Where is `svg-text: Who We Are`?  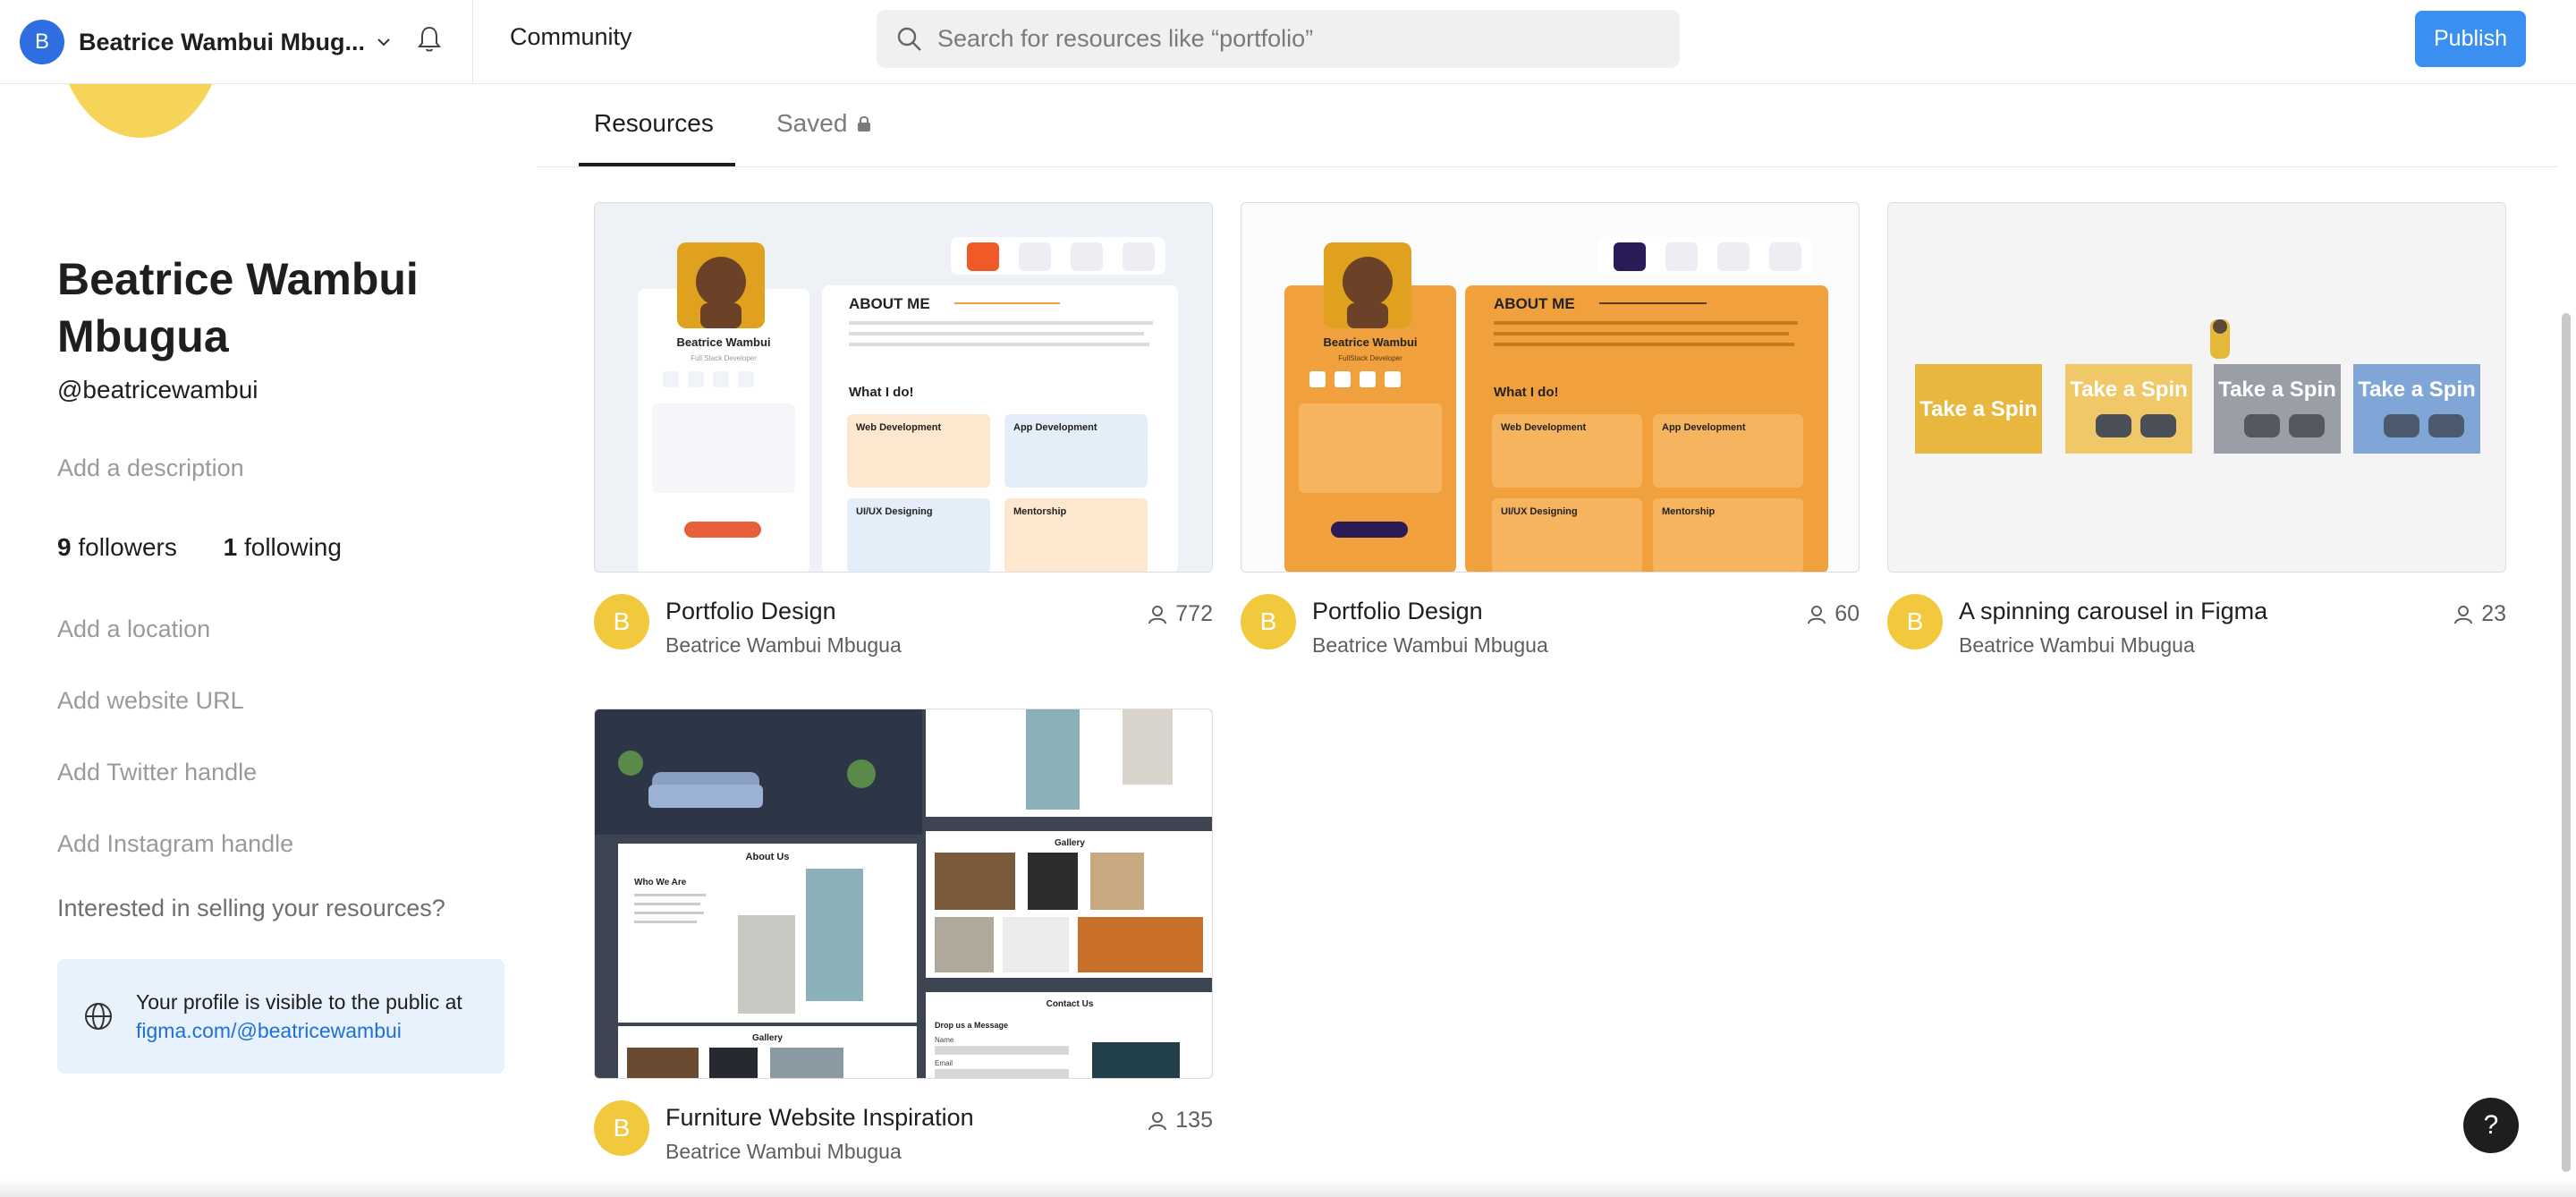
svg-text: Who We Are is located at coordinates (660, 882).